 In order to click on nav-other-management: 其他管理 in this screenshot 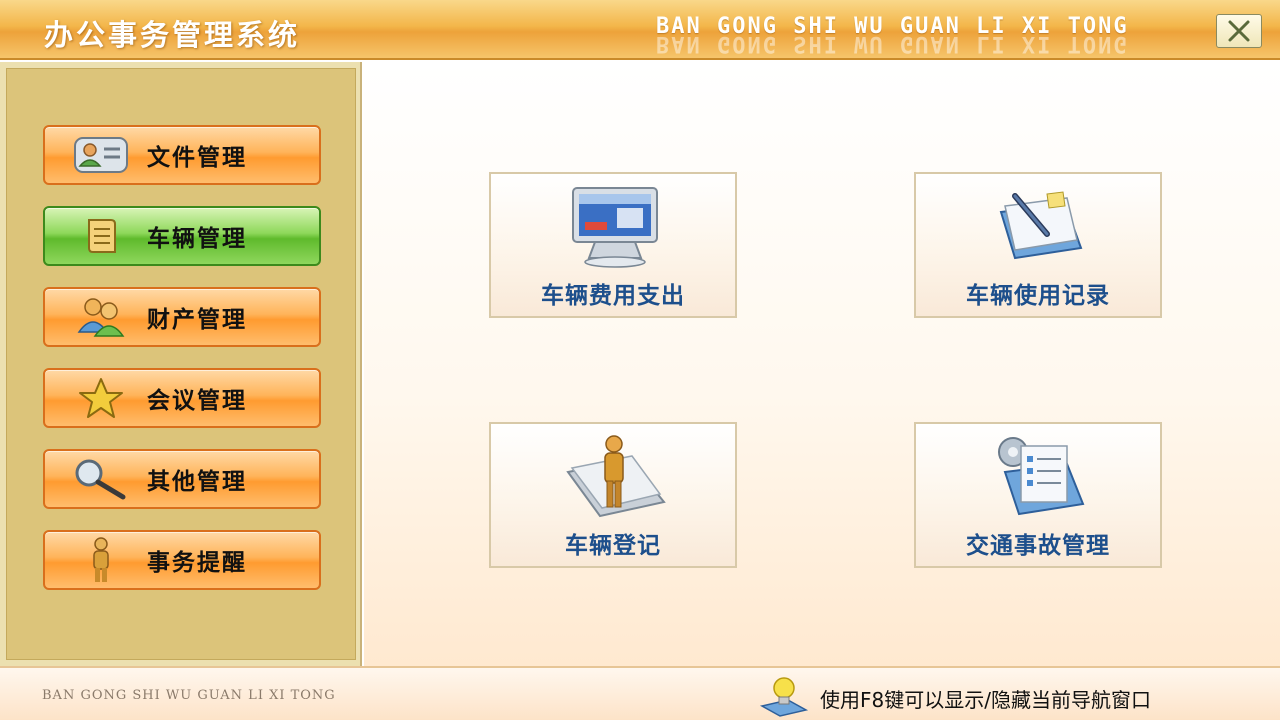, I will do `click(182, 479)`.